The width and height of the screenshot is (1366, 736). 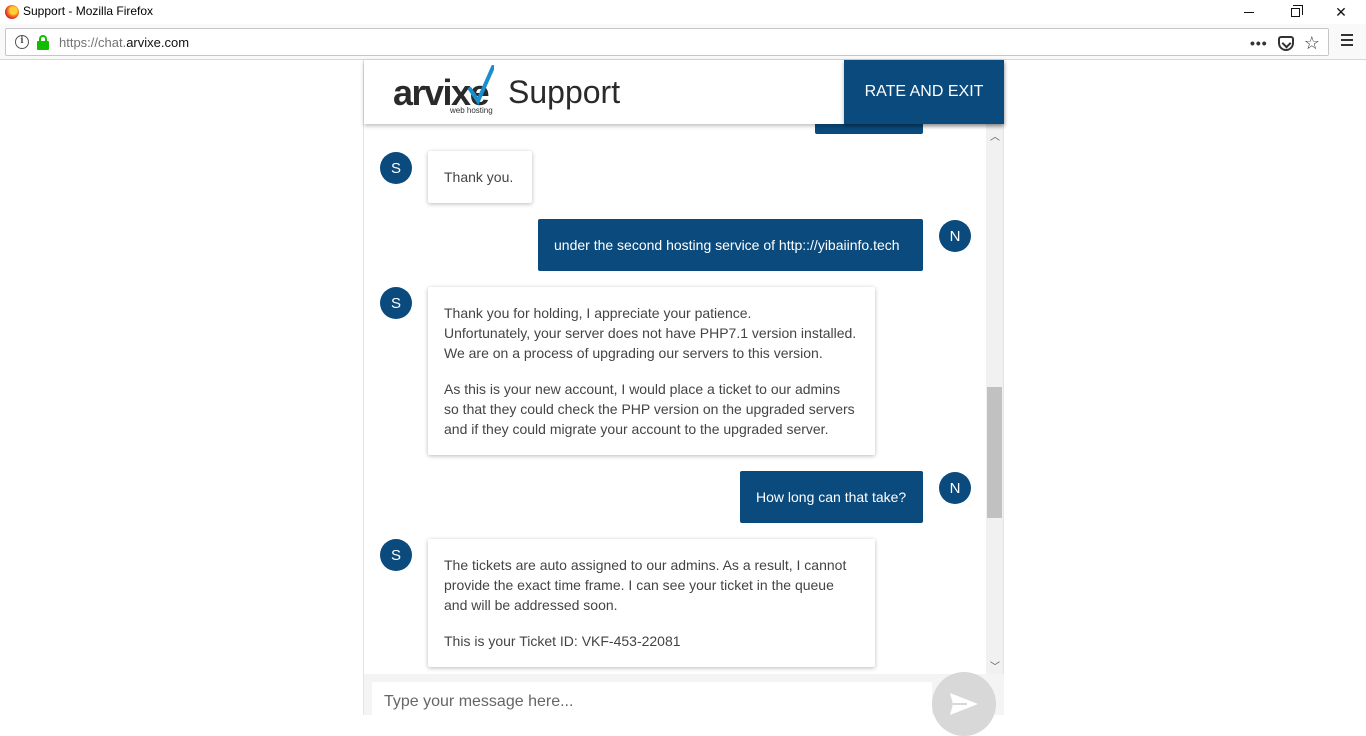 I want to click on send-button, so click(x=964, y=704).